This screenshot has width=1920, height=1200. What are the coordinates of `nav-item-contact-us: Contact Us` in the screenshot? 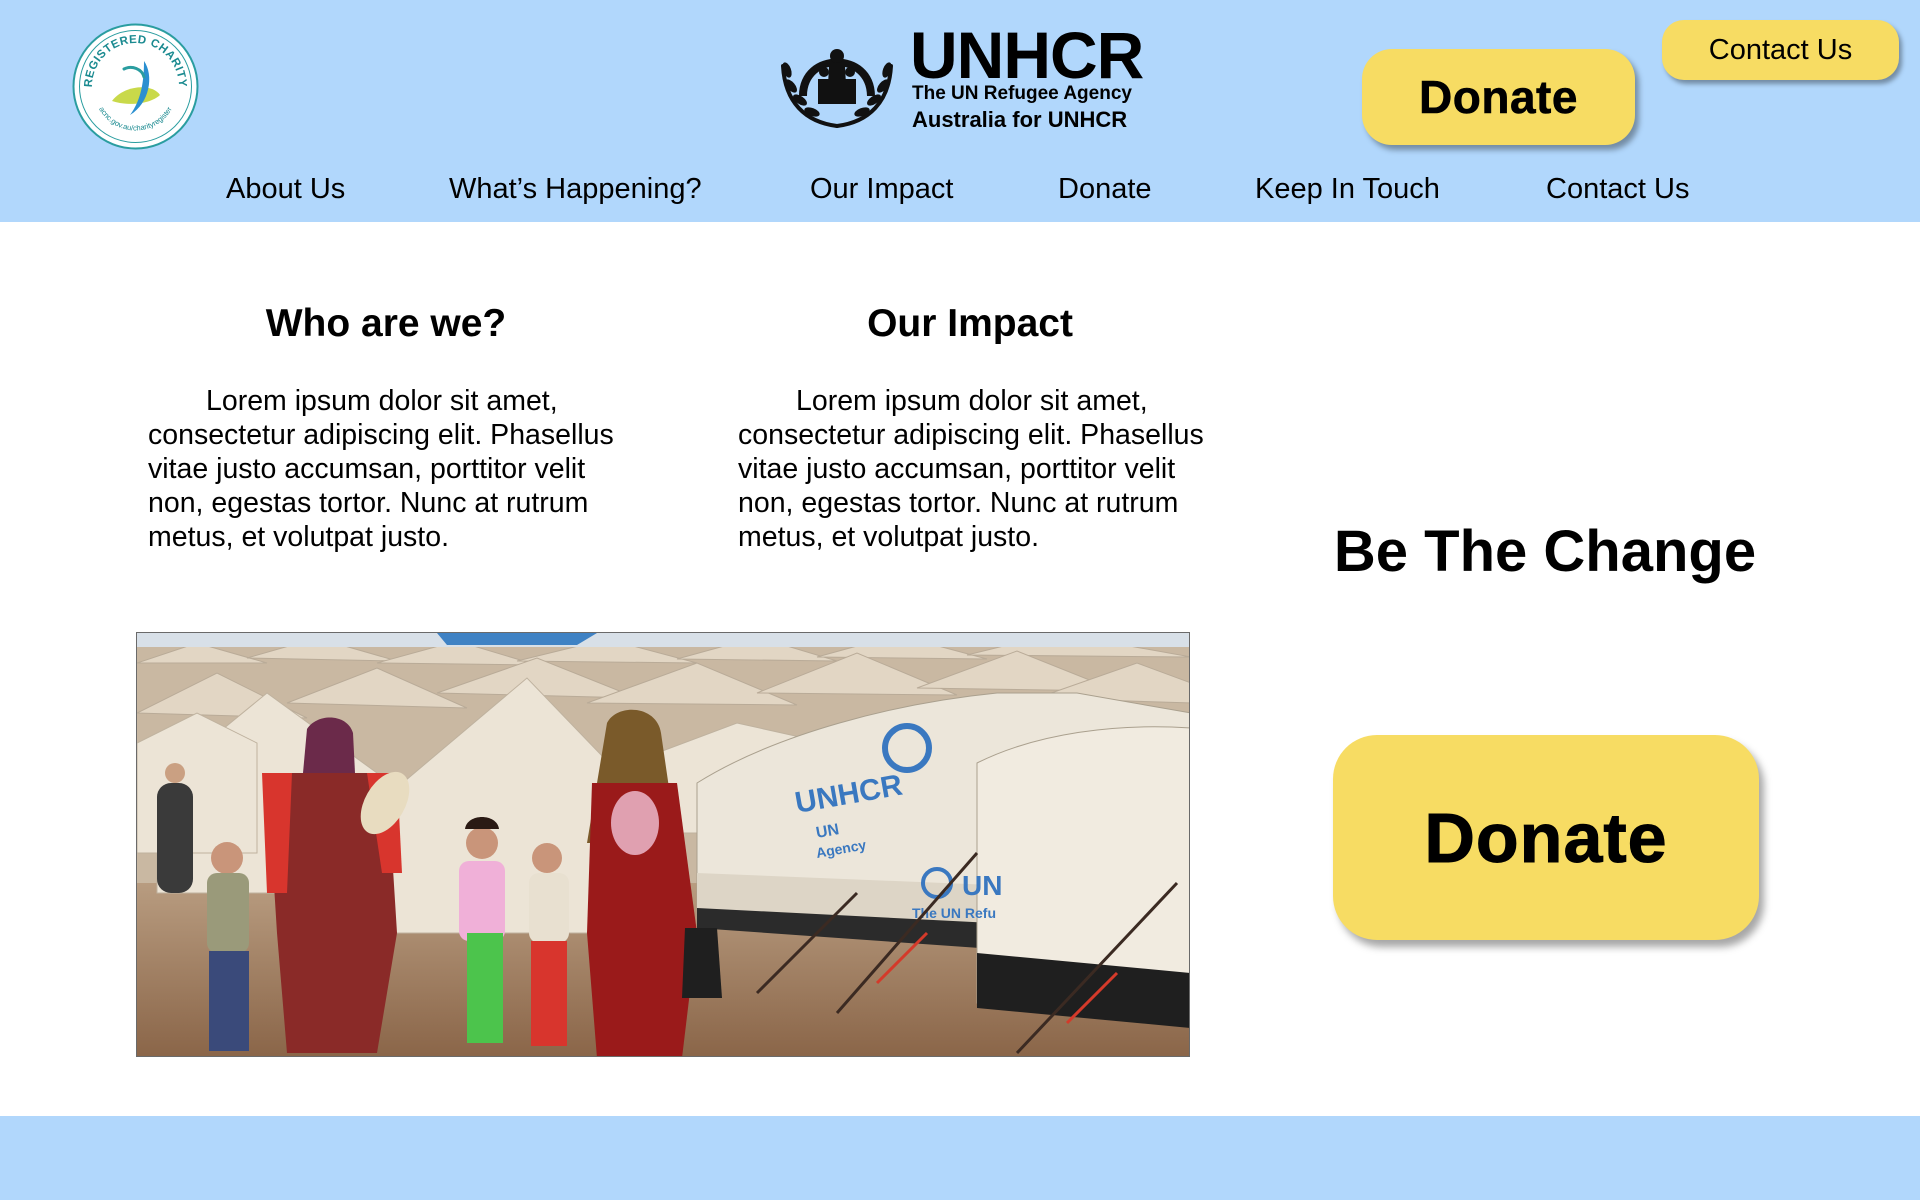 It's located at (1617, 189).